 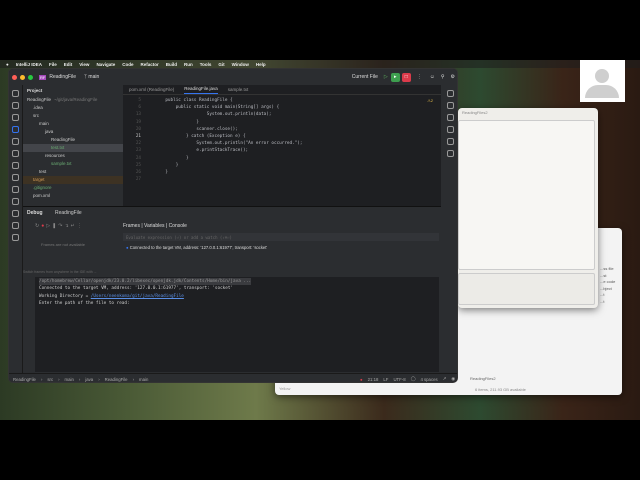 I want to click on zoom-button, so click(x=30, y=77).